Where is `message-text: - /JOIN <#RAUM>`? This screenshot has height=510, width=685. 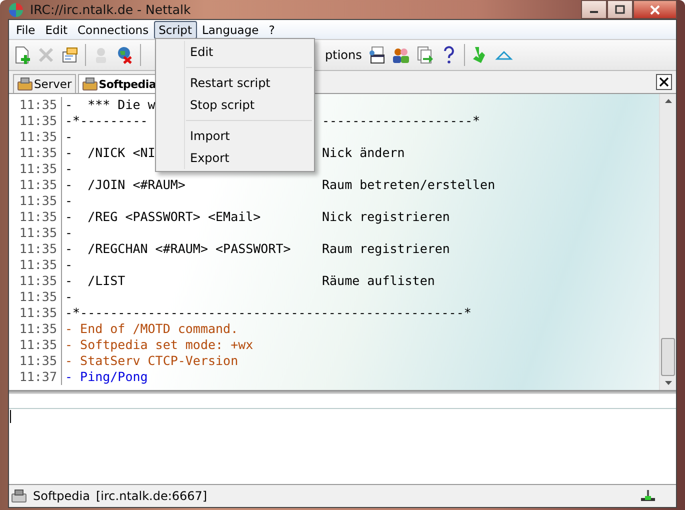 message-text: - /JOIN <#RAUM> is located at coordinates (125, 185).